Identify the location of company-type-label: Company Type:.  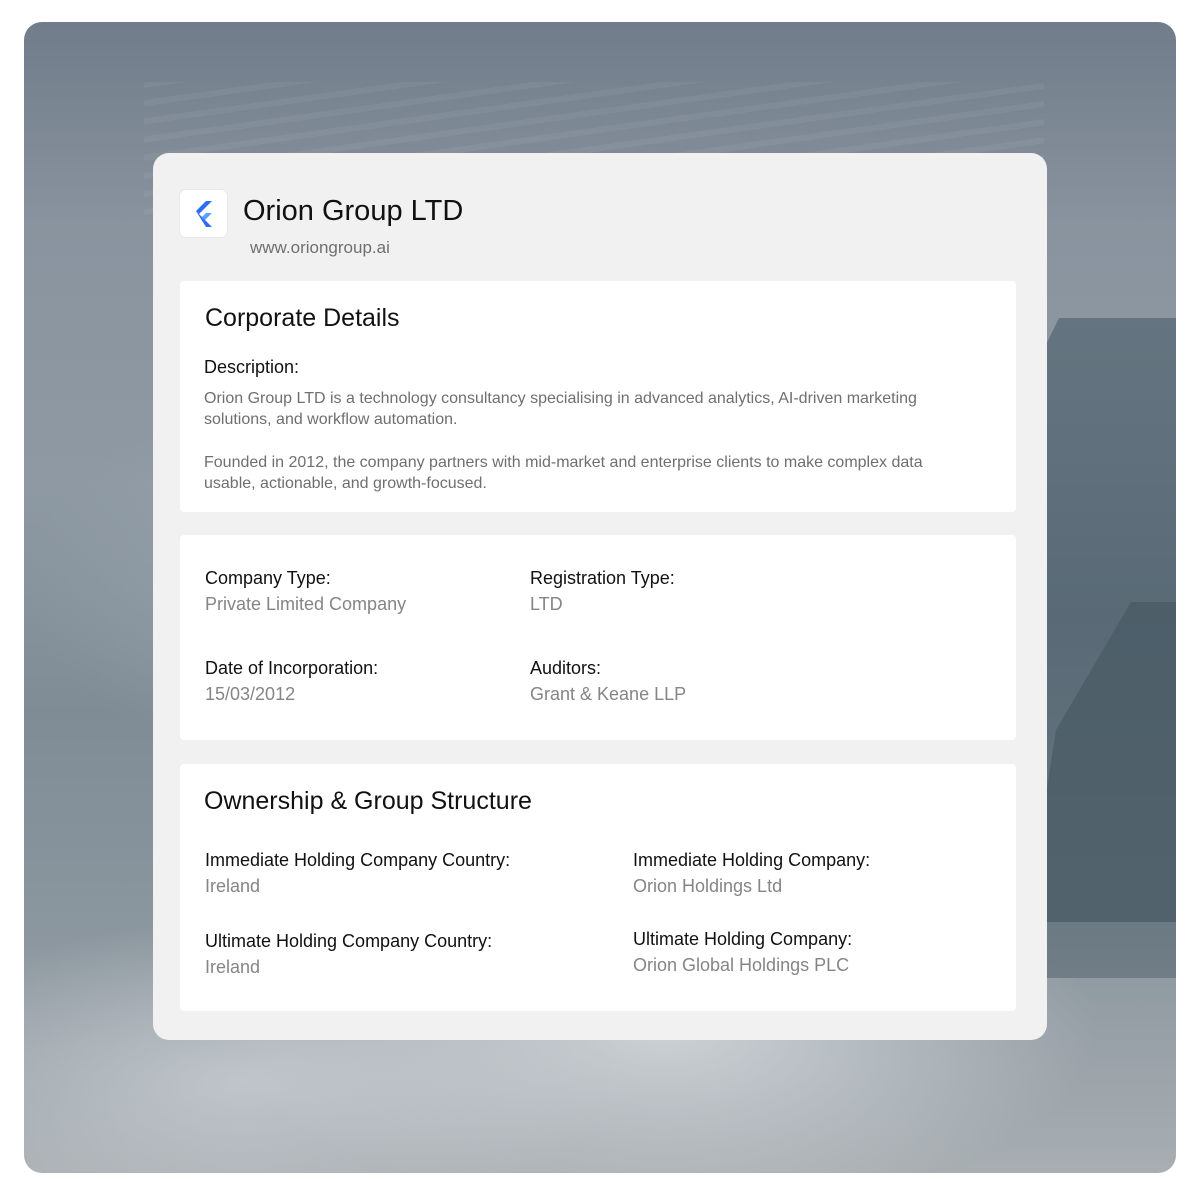
(268, 578).